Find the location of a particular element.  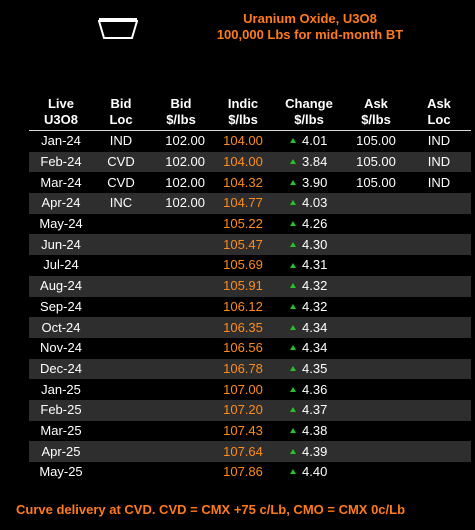

change-cell: 4.37 is located at coordinates (309, 410).